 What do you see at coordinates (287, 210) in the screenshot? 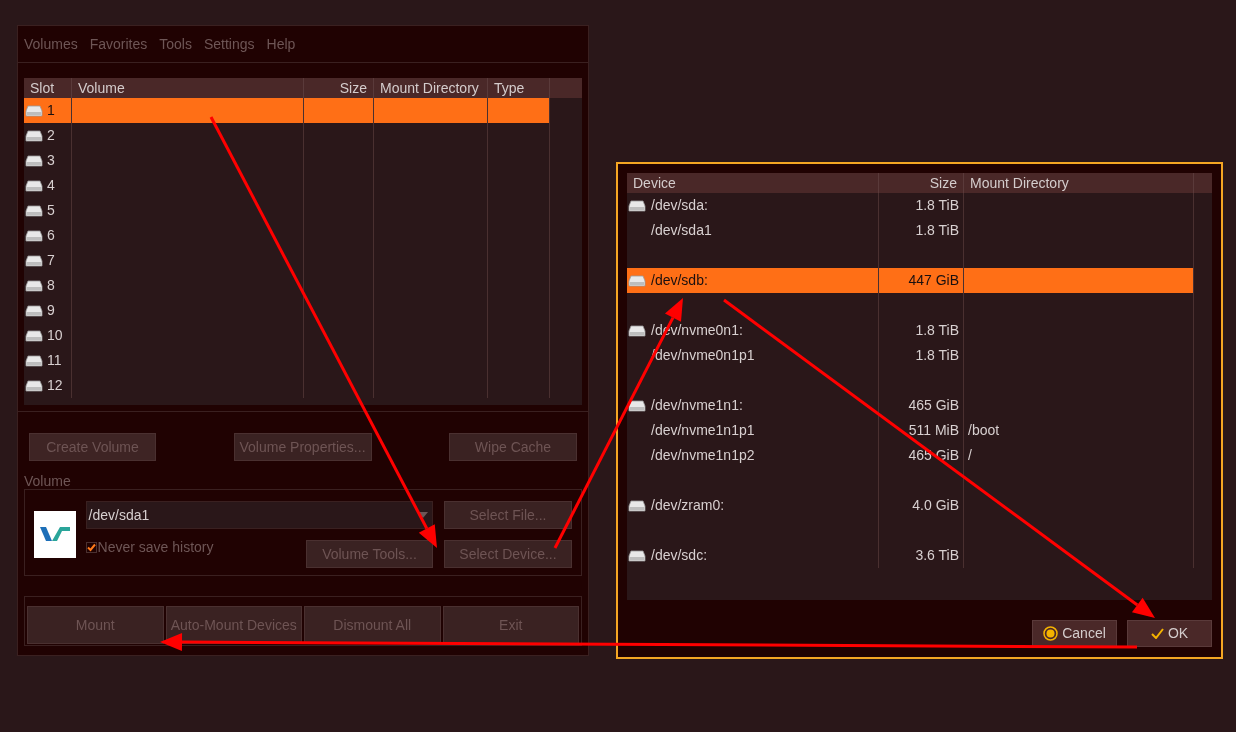
I see `slot-row: 5` at bounding box center [287, 210].